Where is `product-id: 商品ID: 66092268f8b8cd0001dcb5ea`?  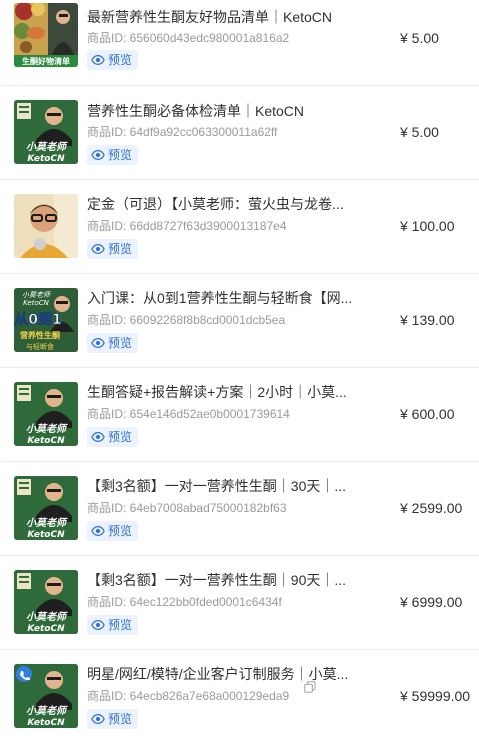
product-id: 商品ID: 66092268f8b8cd0001dcb5ea is located at coordinates (186, 320).